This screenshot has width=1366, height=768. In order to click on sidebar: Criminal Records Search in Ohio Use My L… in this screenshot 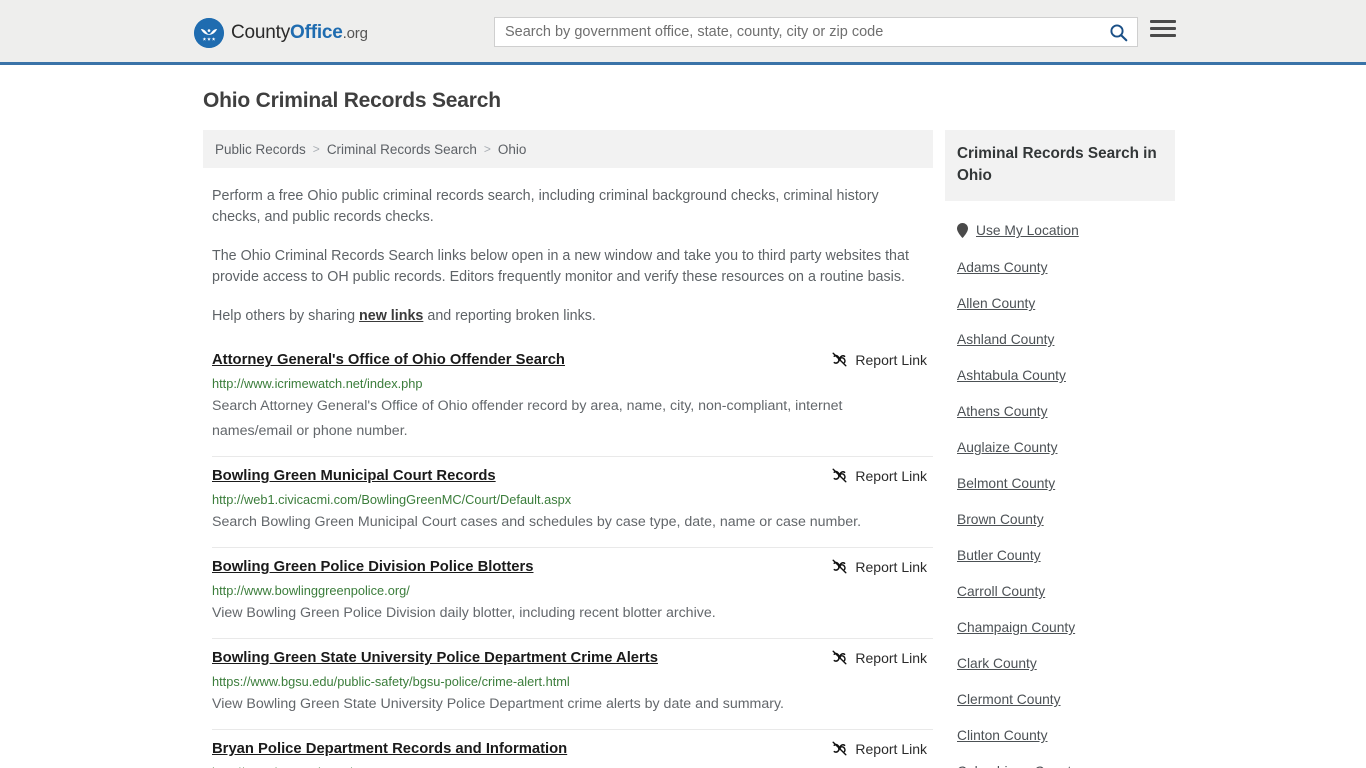, I will do `click(1060, 449)`.